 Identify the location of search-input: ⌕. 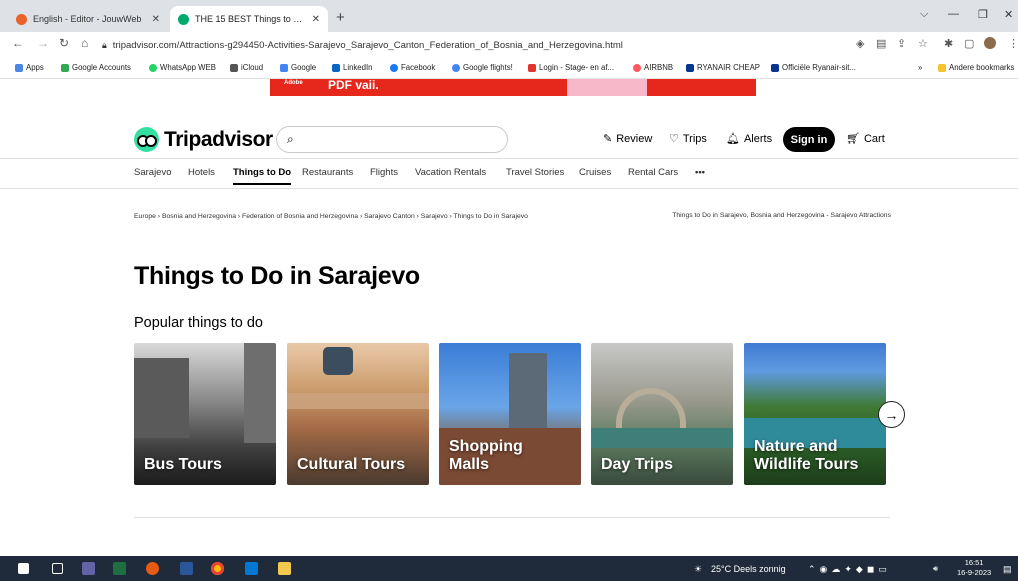
(392, 139).